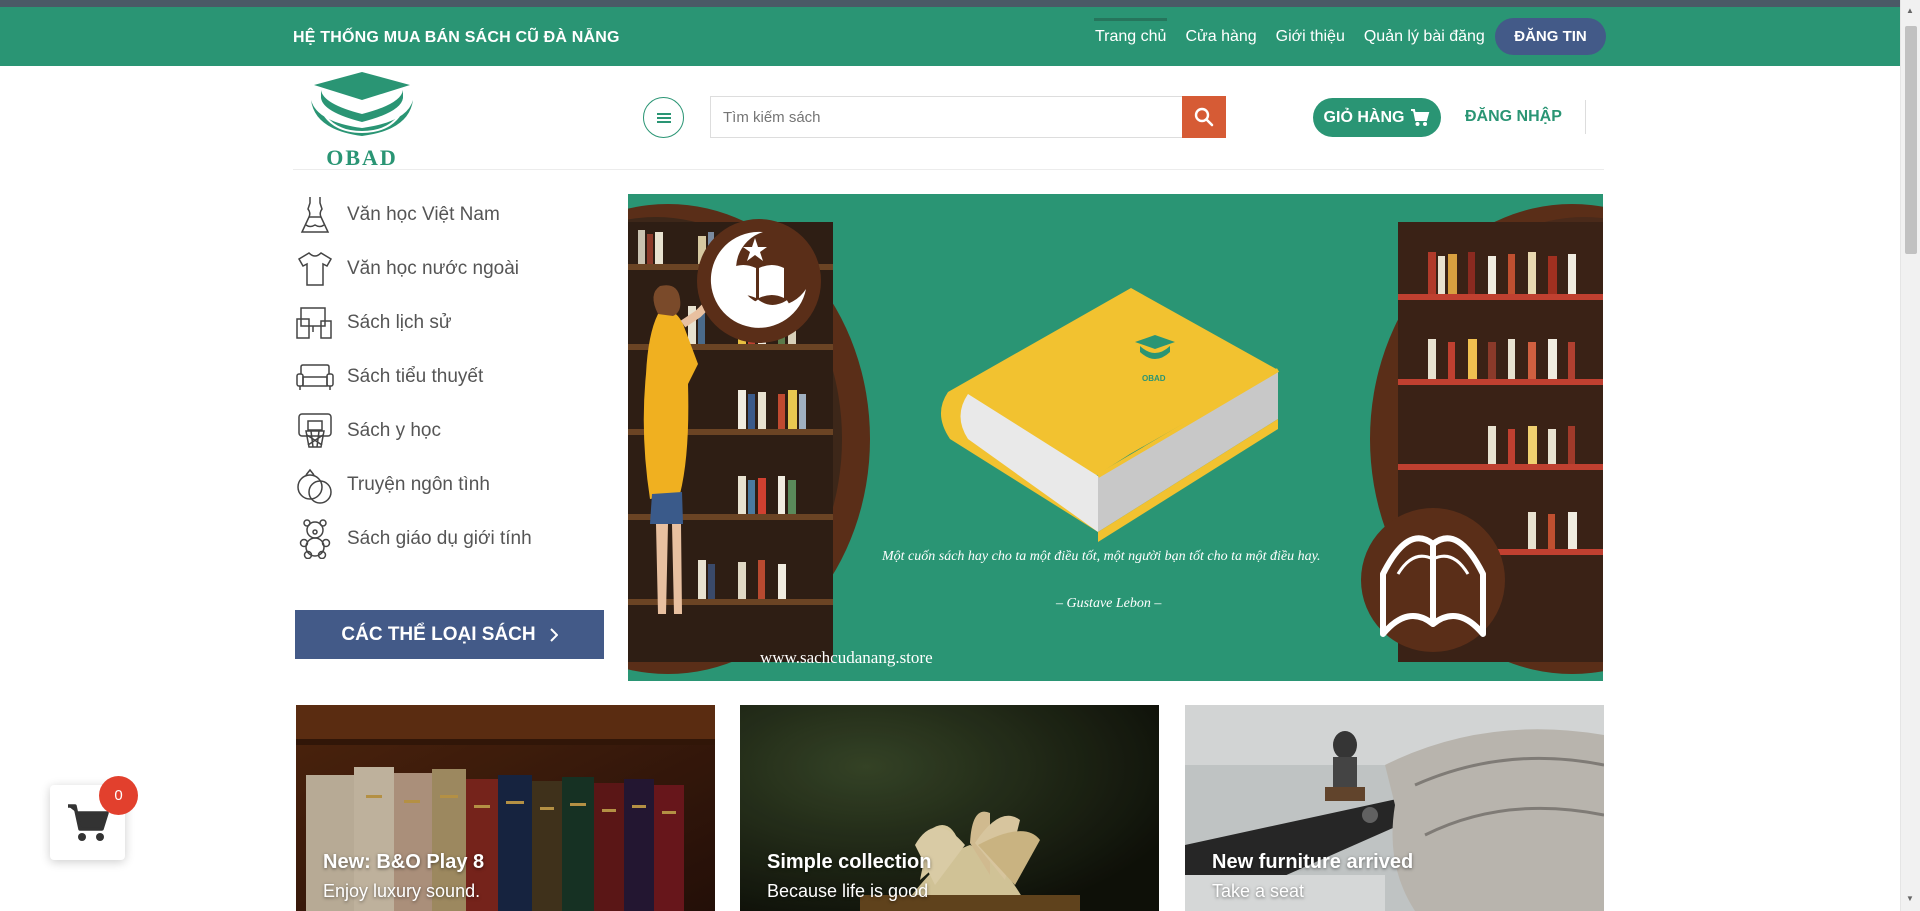 The width and height of the screenshot is (1920, 911). What do you see at coordinates (315, 215) in the screenshot?
I see `dress-icon` at bounding box center [315, 215].